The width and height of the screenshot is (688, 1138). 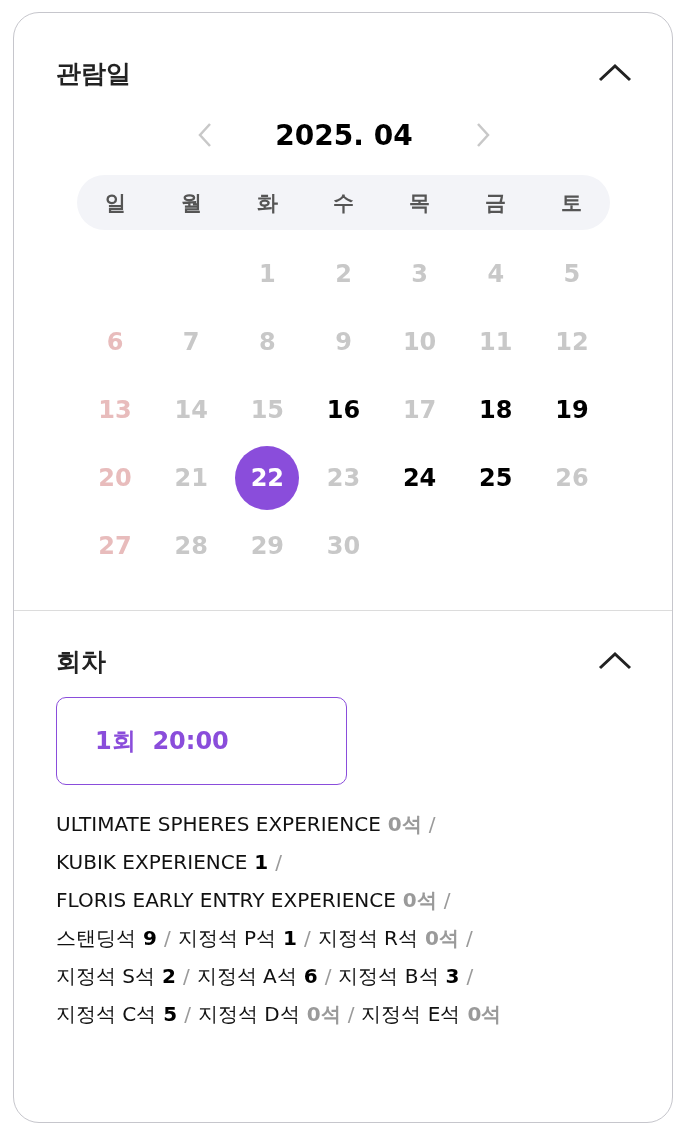 What do you see at coordinates (420, 203) in the screenshot?
I see `weekday-label: 목` at bounding box center [420, 203].